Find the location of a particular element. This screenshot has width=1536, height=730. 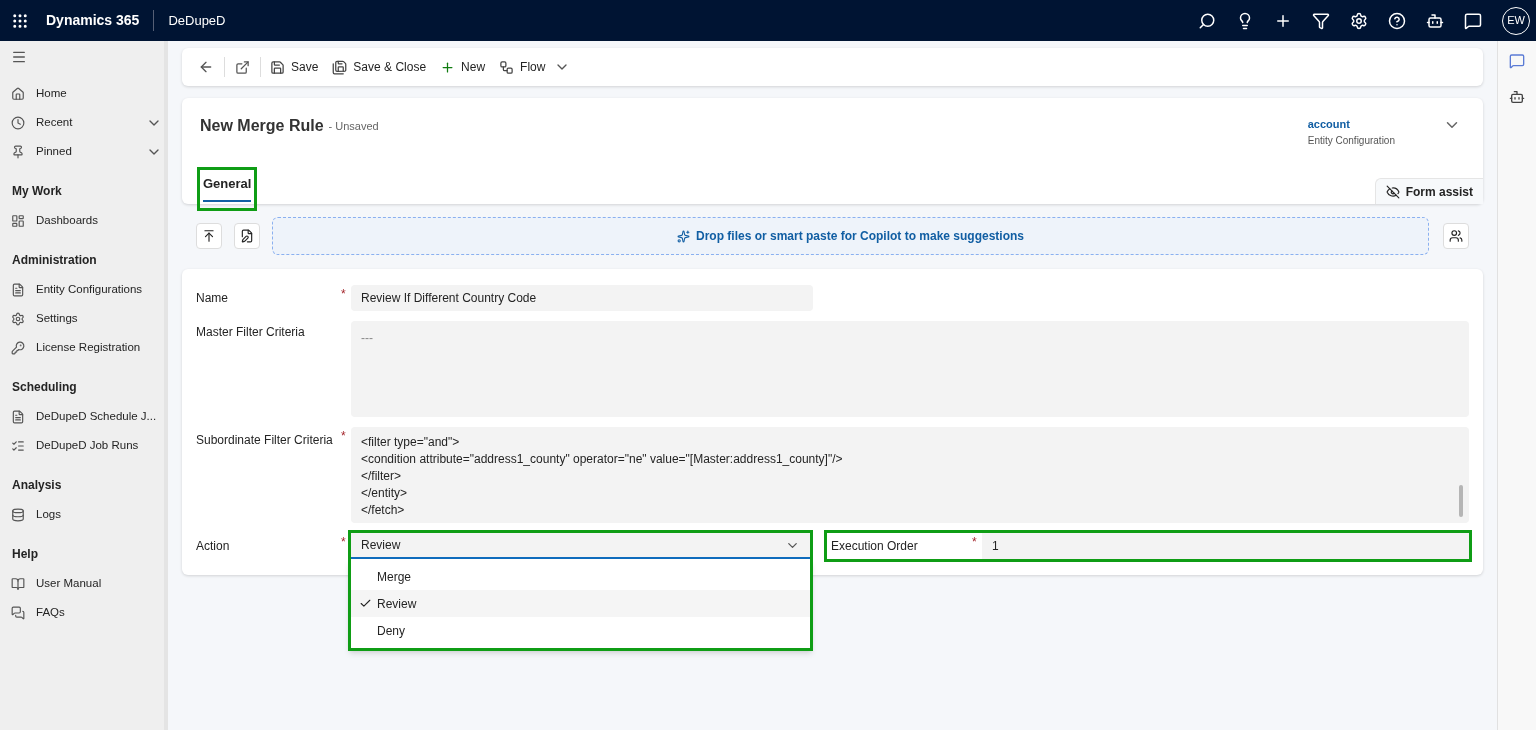

field-label: Name is located at coordinates (212, 298).